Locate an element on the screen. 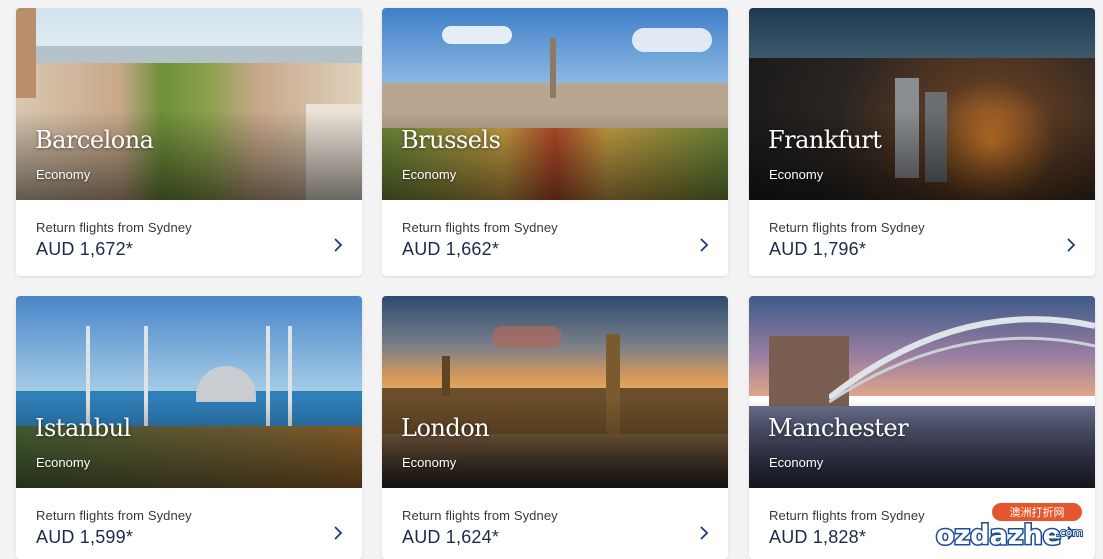  fare-price: AUD 1,672* is located at coordinates (85, 249).